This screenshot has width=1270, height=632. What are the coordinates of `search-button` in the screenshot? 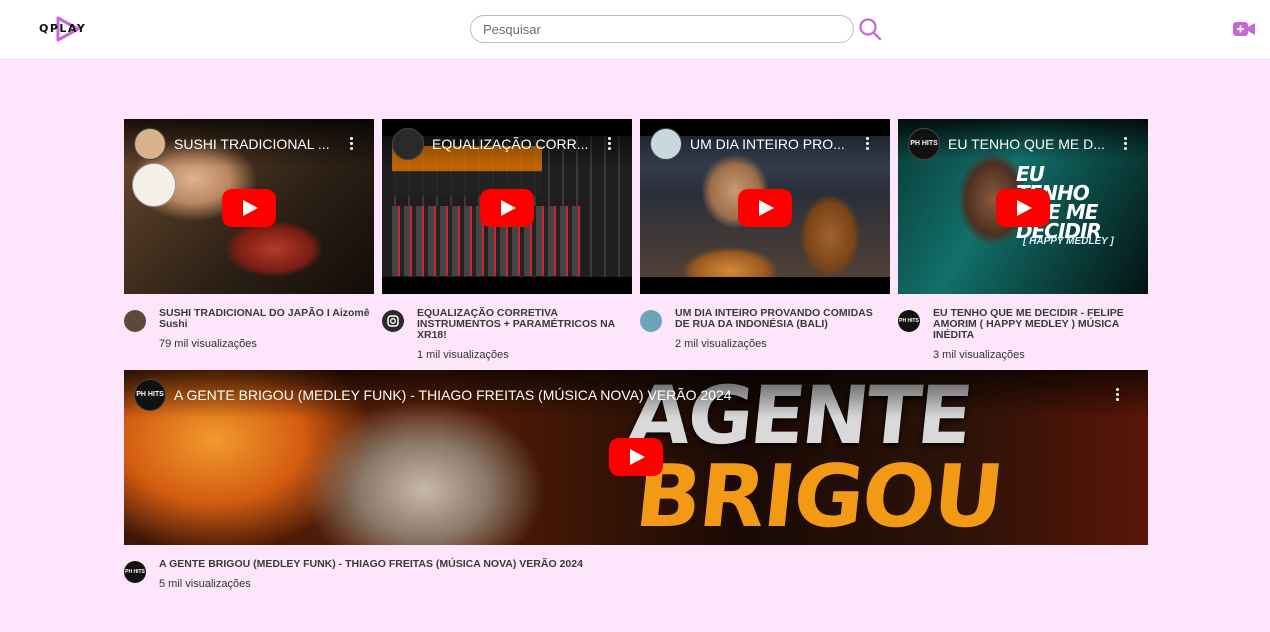 It's located at (870, 29).